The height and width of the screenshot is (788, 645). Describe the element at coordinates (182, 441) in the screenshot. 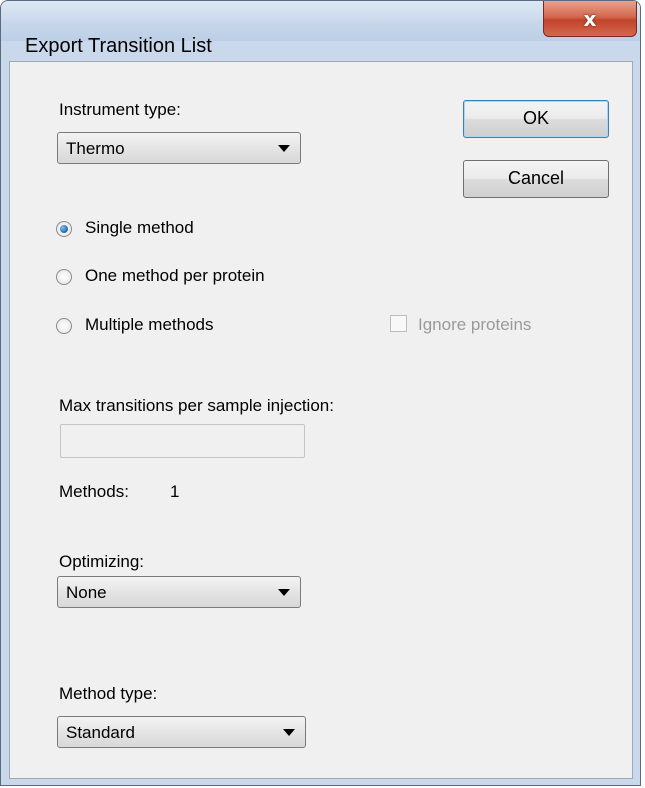

I see `max-transitions-input` at that location.